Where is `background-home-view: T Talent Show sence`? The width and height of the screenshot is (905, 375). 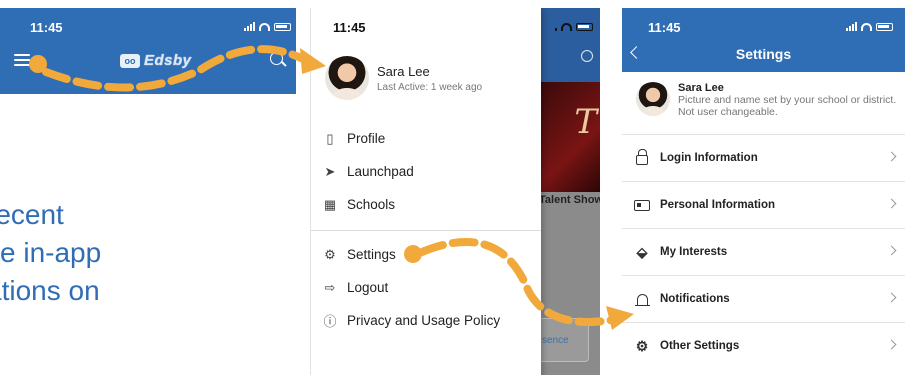 background-home-view: T Talent Show sence is located at coordinates (568, 191).